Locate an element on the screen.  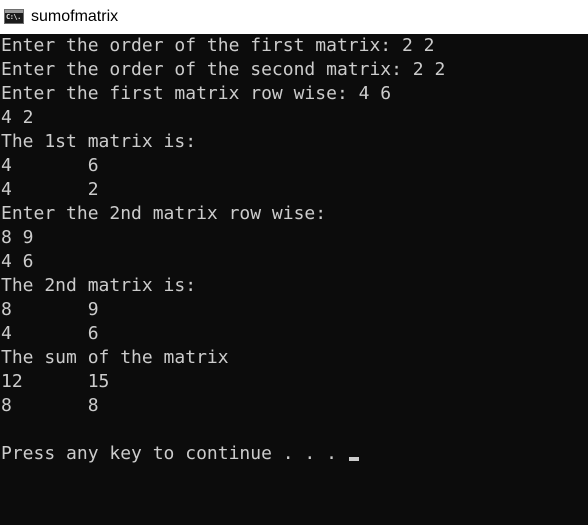
window-title: sumofmatrix is located at coordinates (75, 16).